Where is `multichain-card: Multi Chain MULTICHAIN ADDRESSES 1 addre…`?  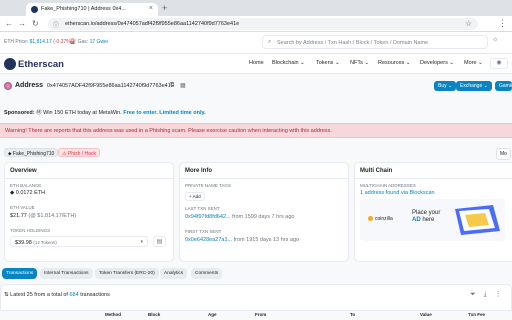 multichain-card: Multi Chain MULTICHAIN ADDRESSES 1 addre… is located at coordinates (433, 212).